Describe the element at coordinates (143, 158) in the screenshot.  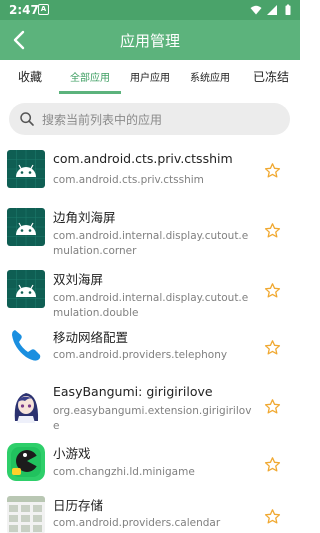
I see `app-name: com.android.cts.priv.ctsshim` at that location.